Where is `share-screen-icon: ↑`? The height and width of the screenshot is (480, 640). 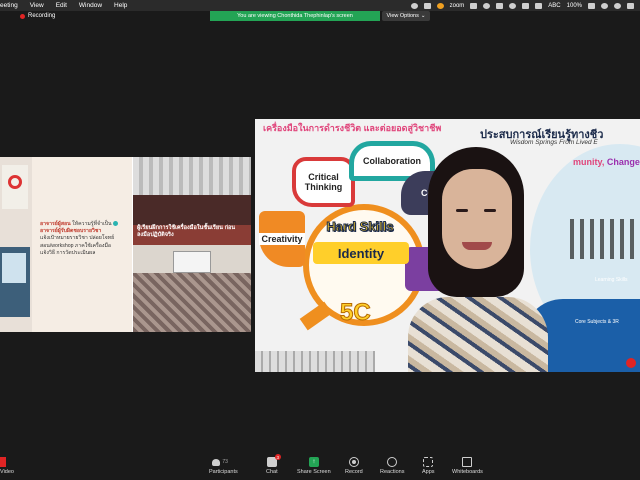
share-screen-icon: ↑ is located at coordinates (313, 462).